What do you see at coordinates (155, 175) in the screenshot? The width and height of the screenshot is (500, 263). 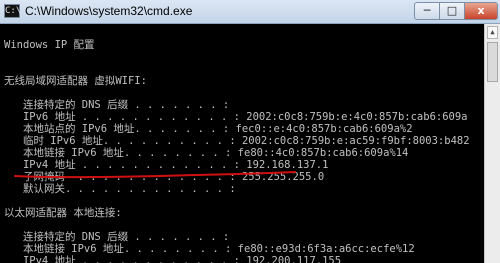 I see `red-underline-annotation` at bounding box center [155, 175].